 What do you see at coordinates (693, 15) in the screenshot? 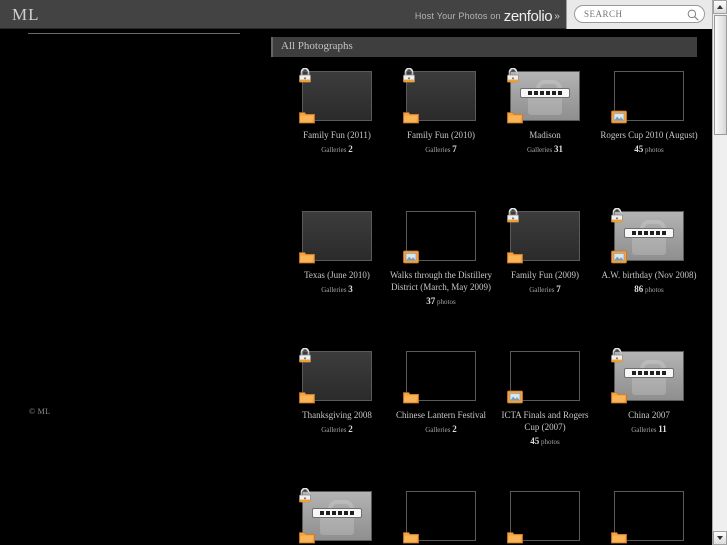
I see `search-icon` at bounding box center [693, 15].